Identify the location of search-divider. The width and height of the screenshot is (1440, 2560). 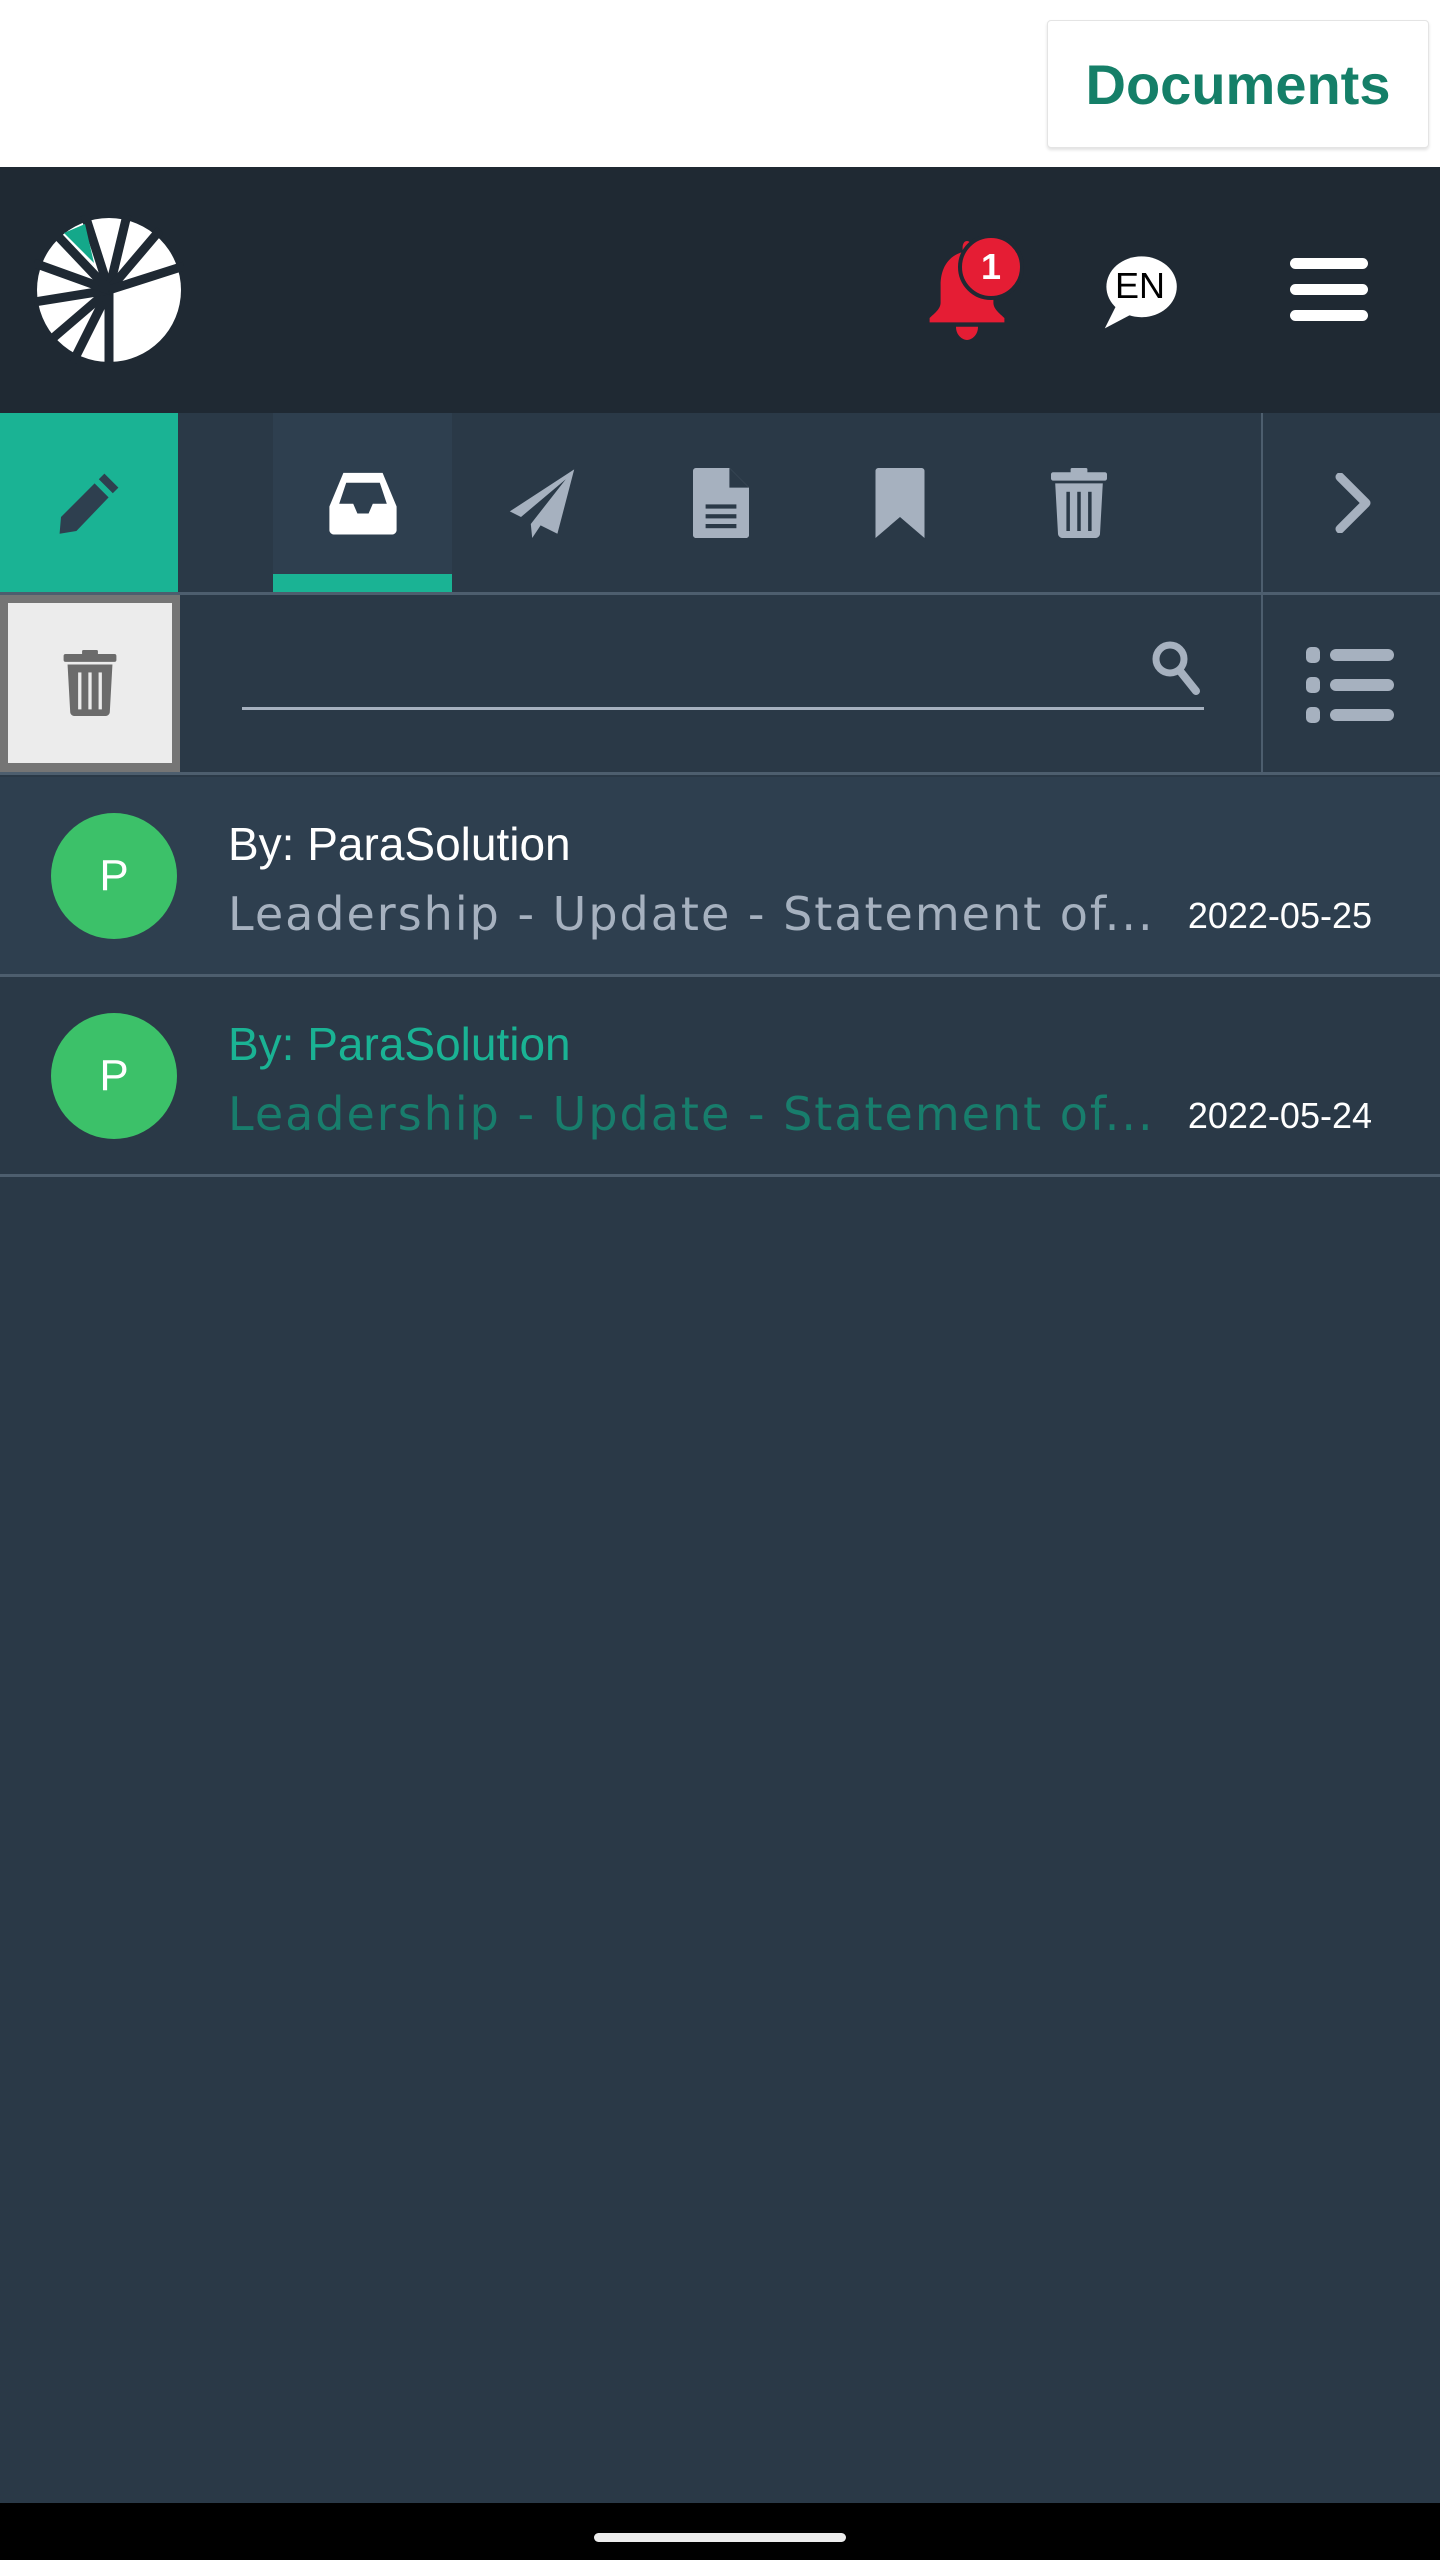
(1262, 683).